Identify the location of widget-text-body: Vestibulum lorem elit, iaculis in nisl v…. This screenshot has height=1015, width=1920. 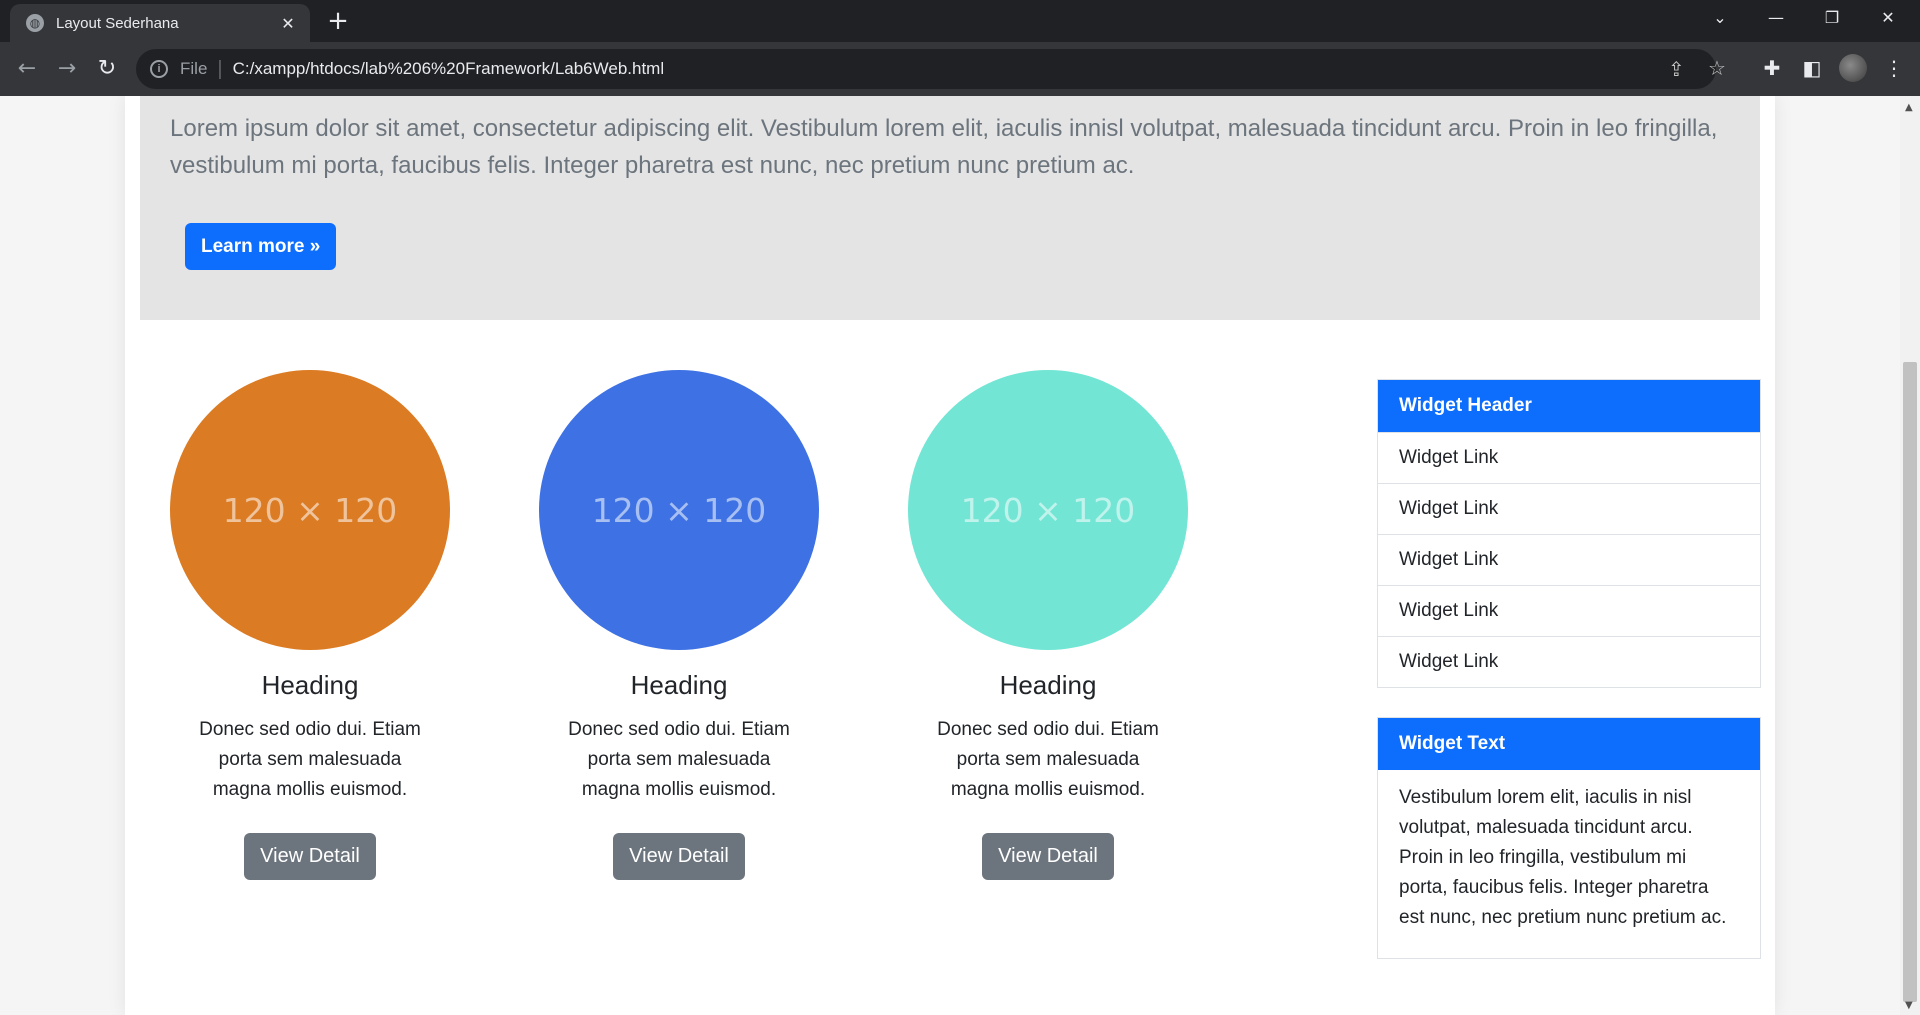
(1563, 857).